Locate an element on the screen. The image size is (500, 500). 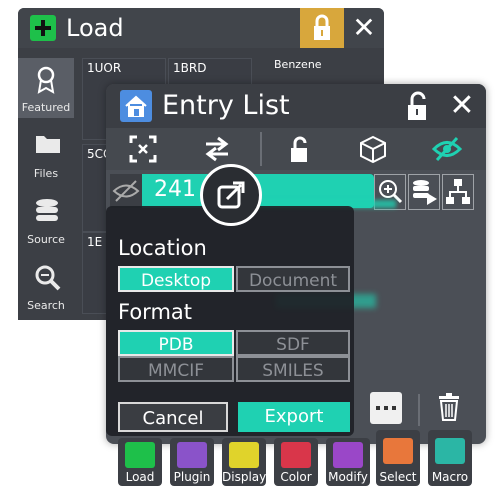
export-button: Export is located at coordinates (294, 417).